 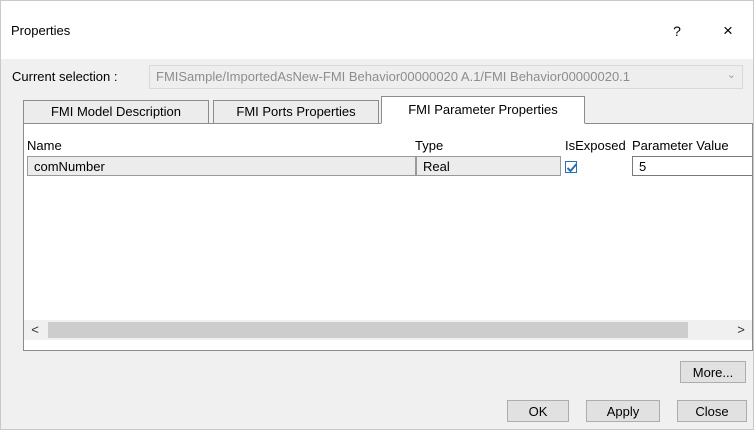 I want to click on tab-label: FMI Model Description, so click(x=116, y=111).